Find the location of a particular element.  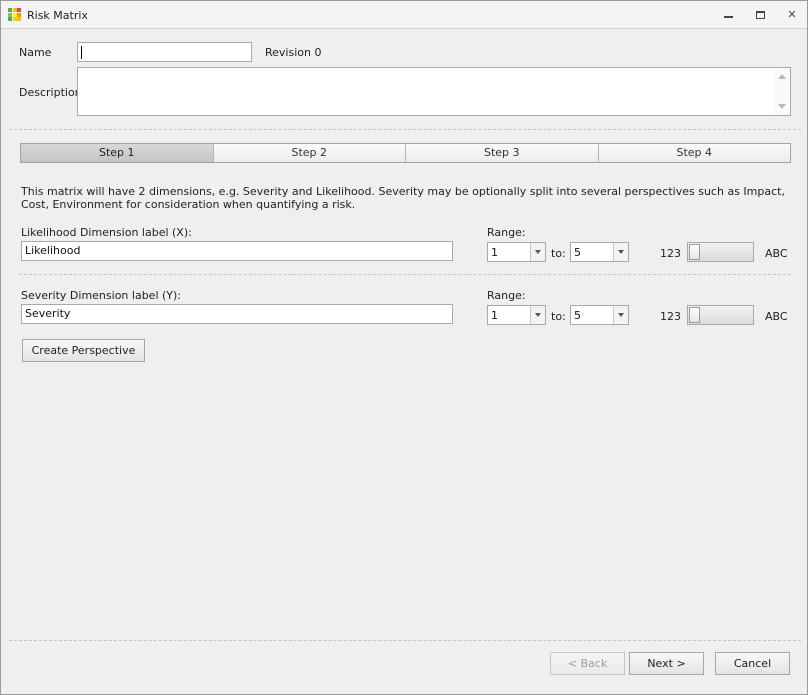

likelihood-numeric-alpha-toggle is located at coordinates (720, 252).